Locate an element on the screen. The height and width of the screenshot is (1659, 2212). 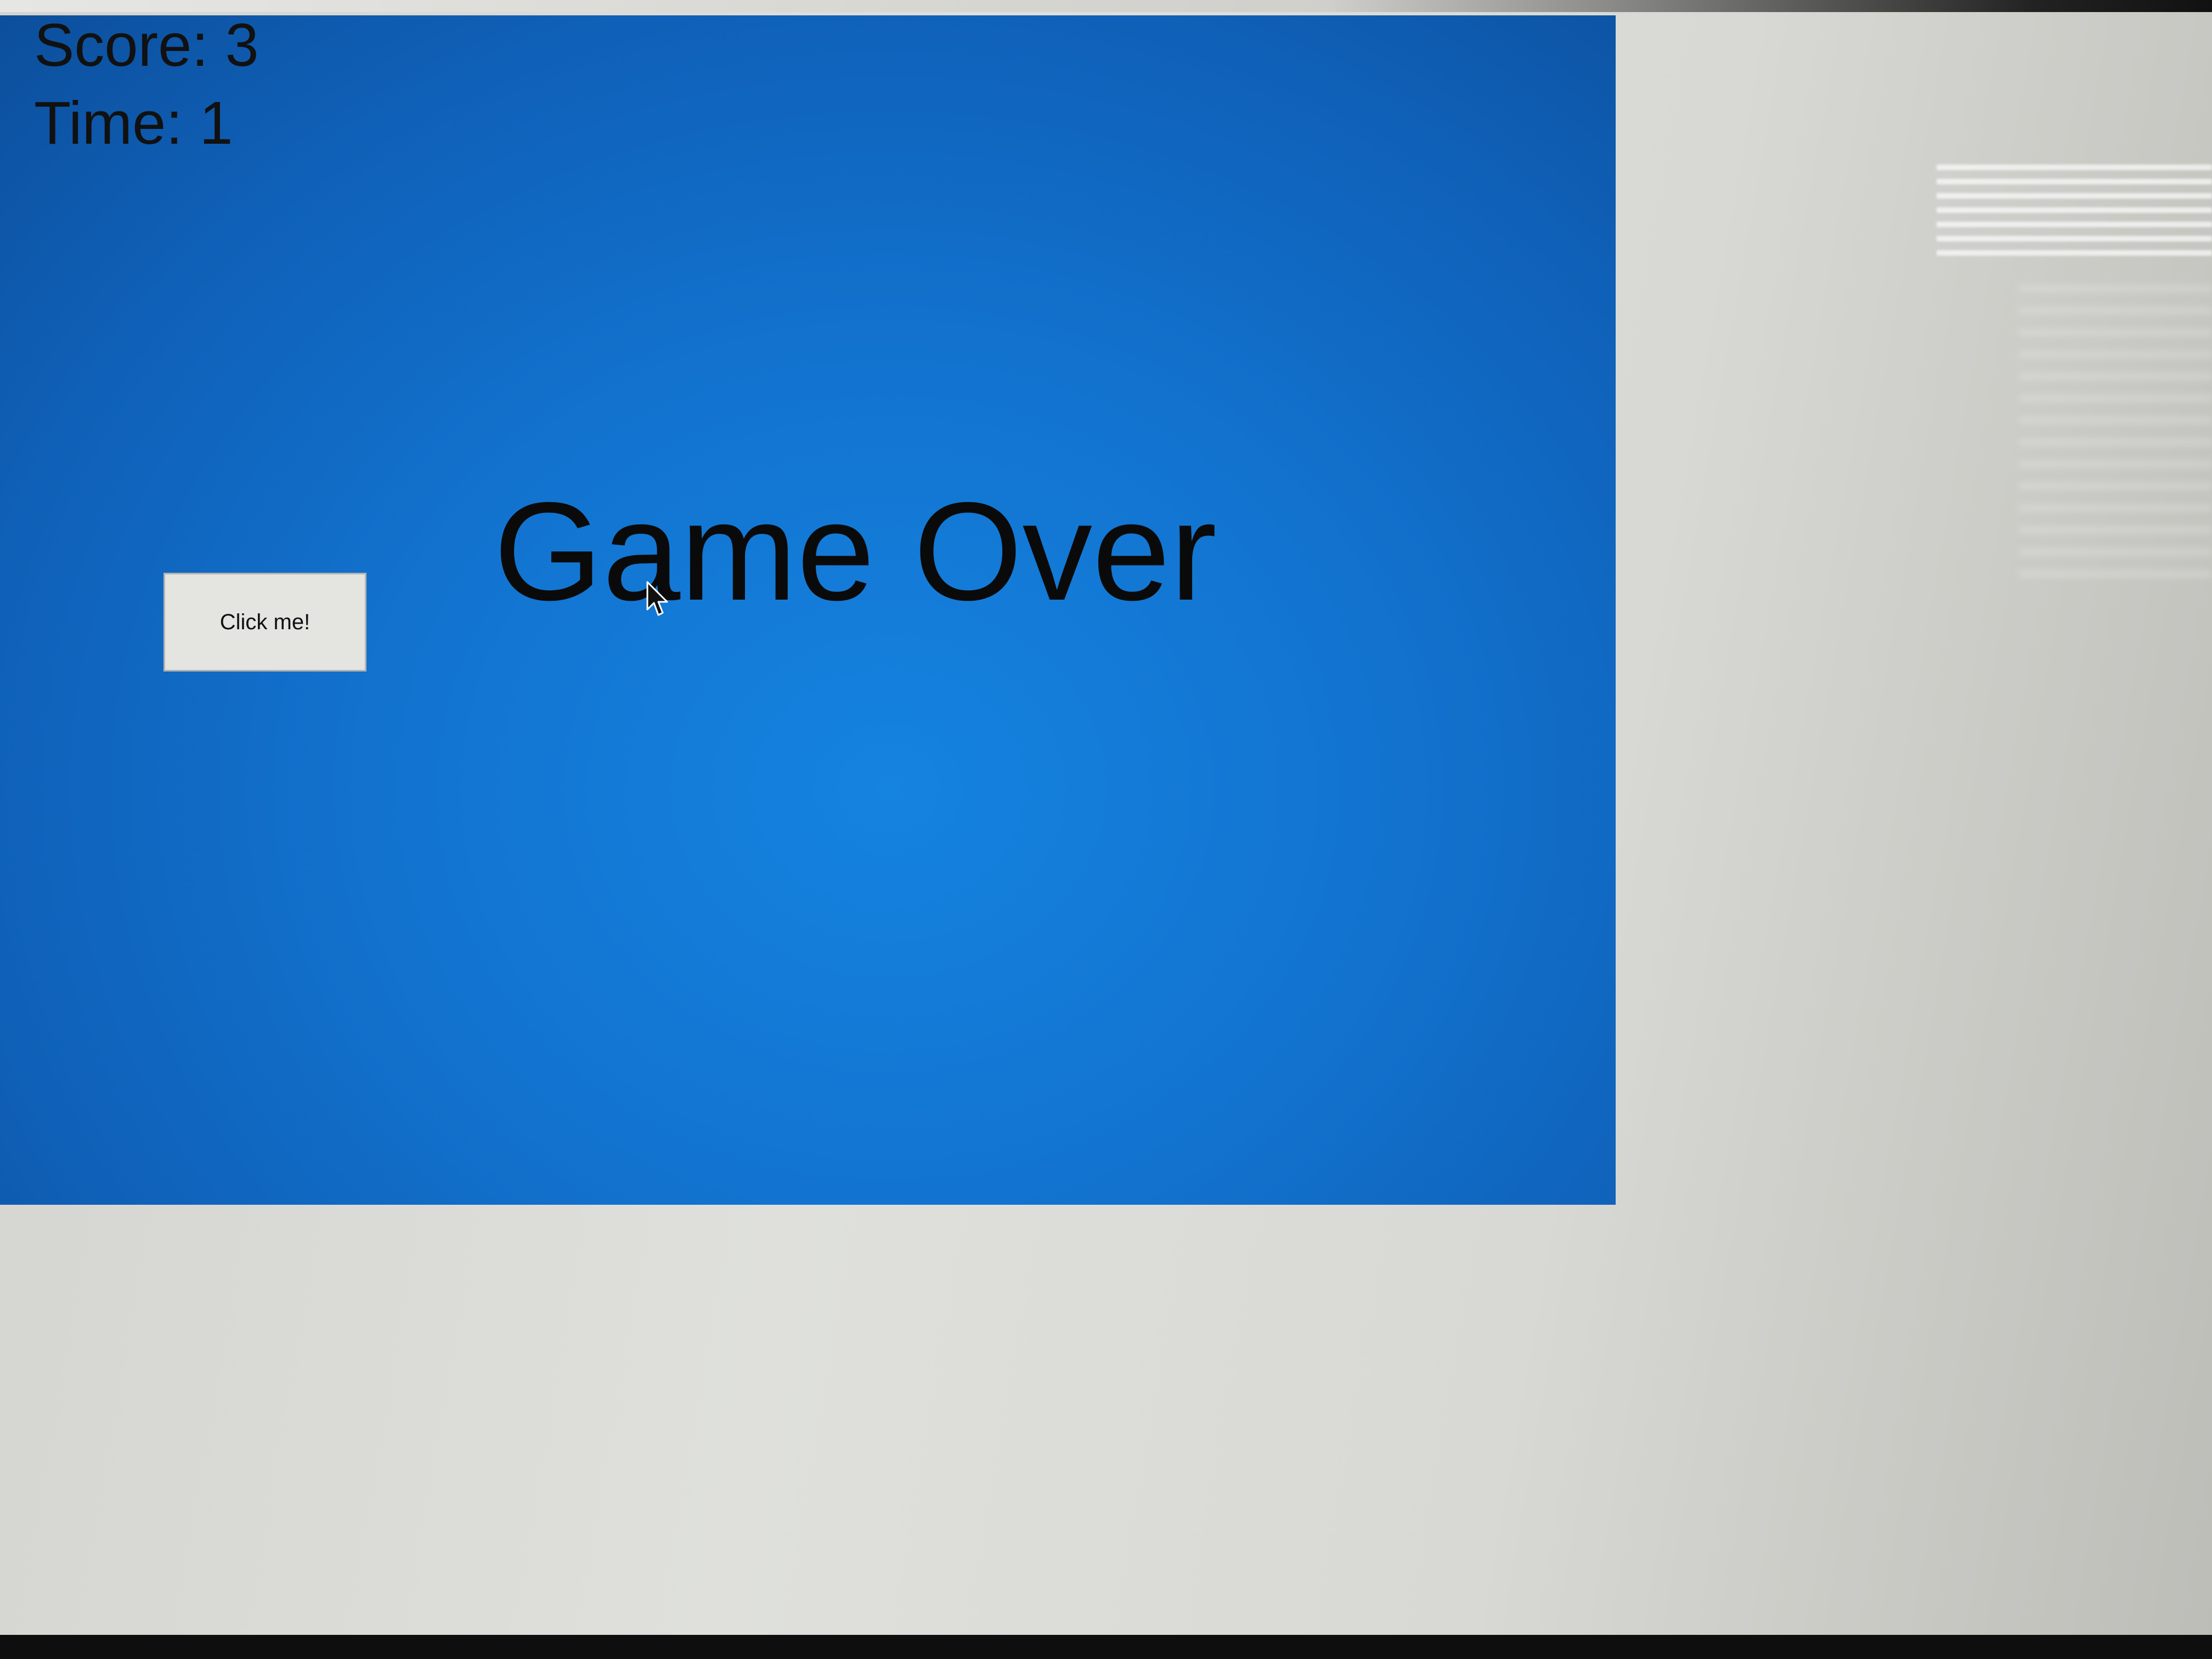
screen-bottom-edge is located at coordinates (1106, 1647).